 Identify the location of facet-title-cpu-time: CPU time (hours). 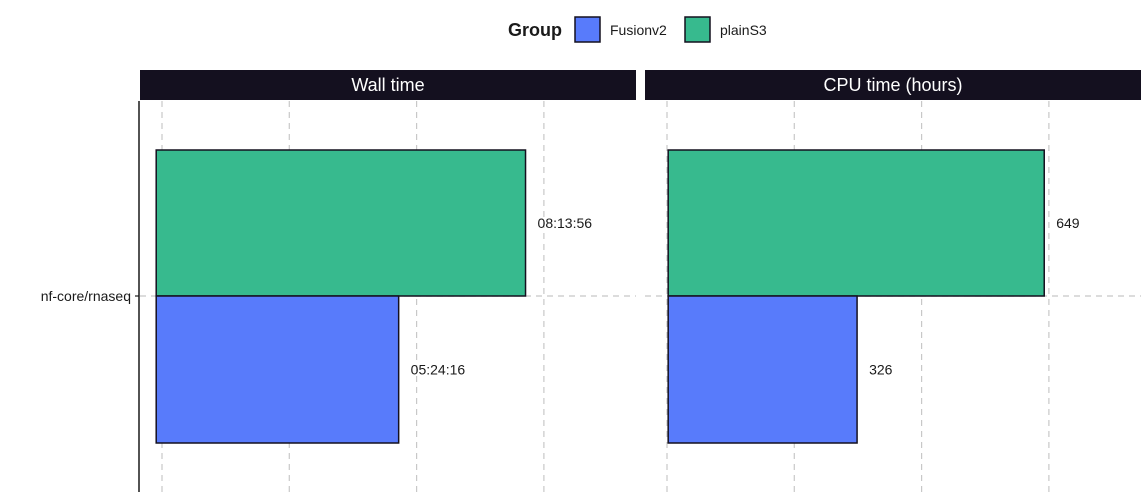
(892, 85).